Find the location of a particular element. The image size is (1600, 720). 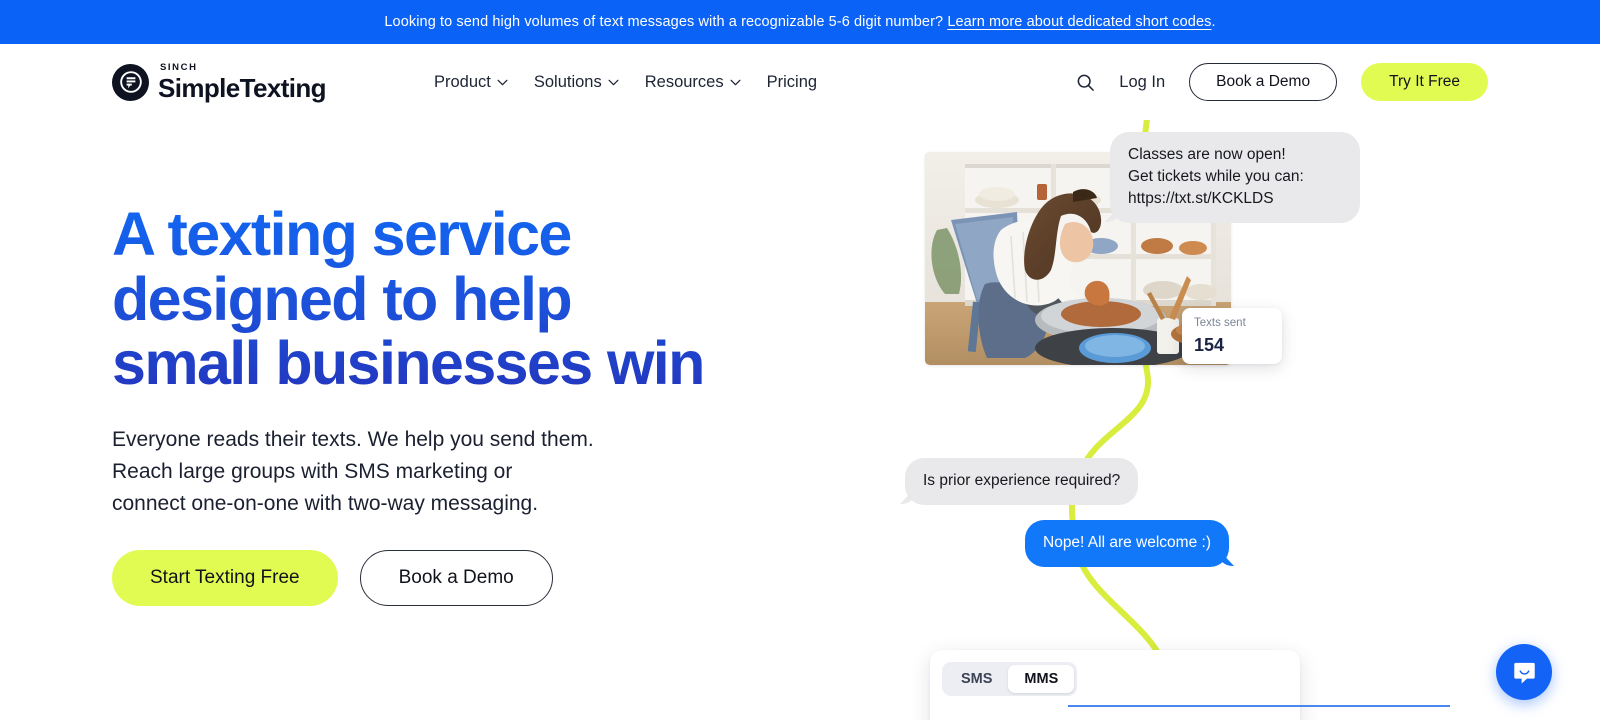

start-texting-free-button: Start Texting Free is located at coordinates (225, 577).